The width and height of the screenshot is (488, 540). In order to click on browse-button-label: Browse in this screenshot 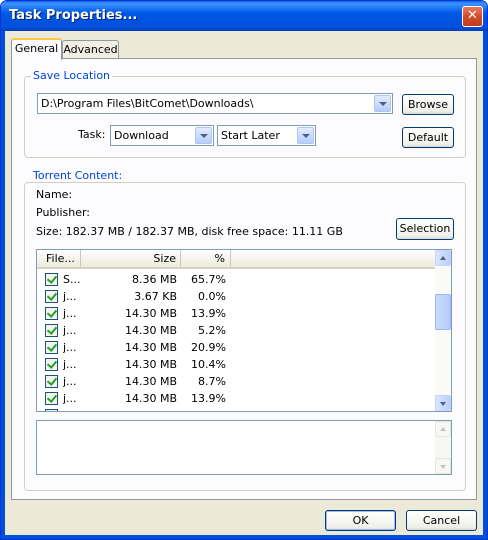, I will do `click(428, 104)`.